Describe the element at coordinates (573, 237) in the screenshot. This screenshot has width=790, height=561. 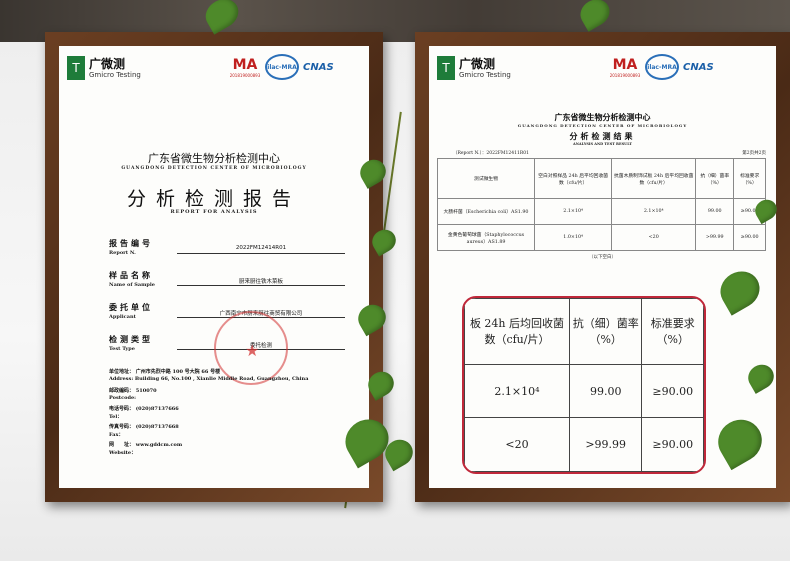
I see `table-cell: 1.0×10⁴` at that location.